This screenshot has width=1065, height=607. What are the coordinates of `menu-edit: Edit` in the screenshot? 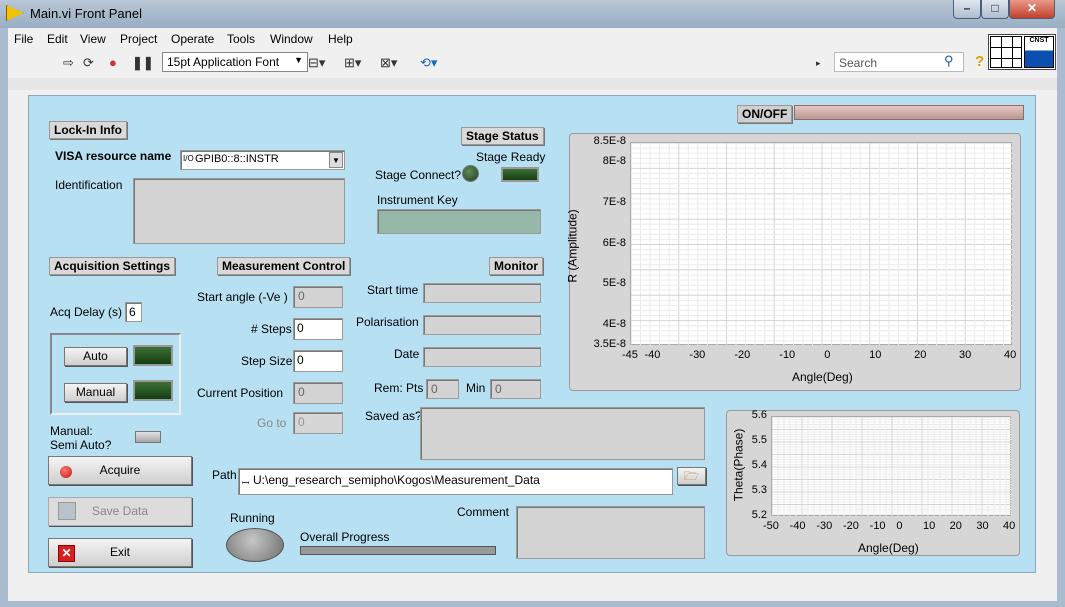 It's located at (57, 39).